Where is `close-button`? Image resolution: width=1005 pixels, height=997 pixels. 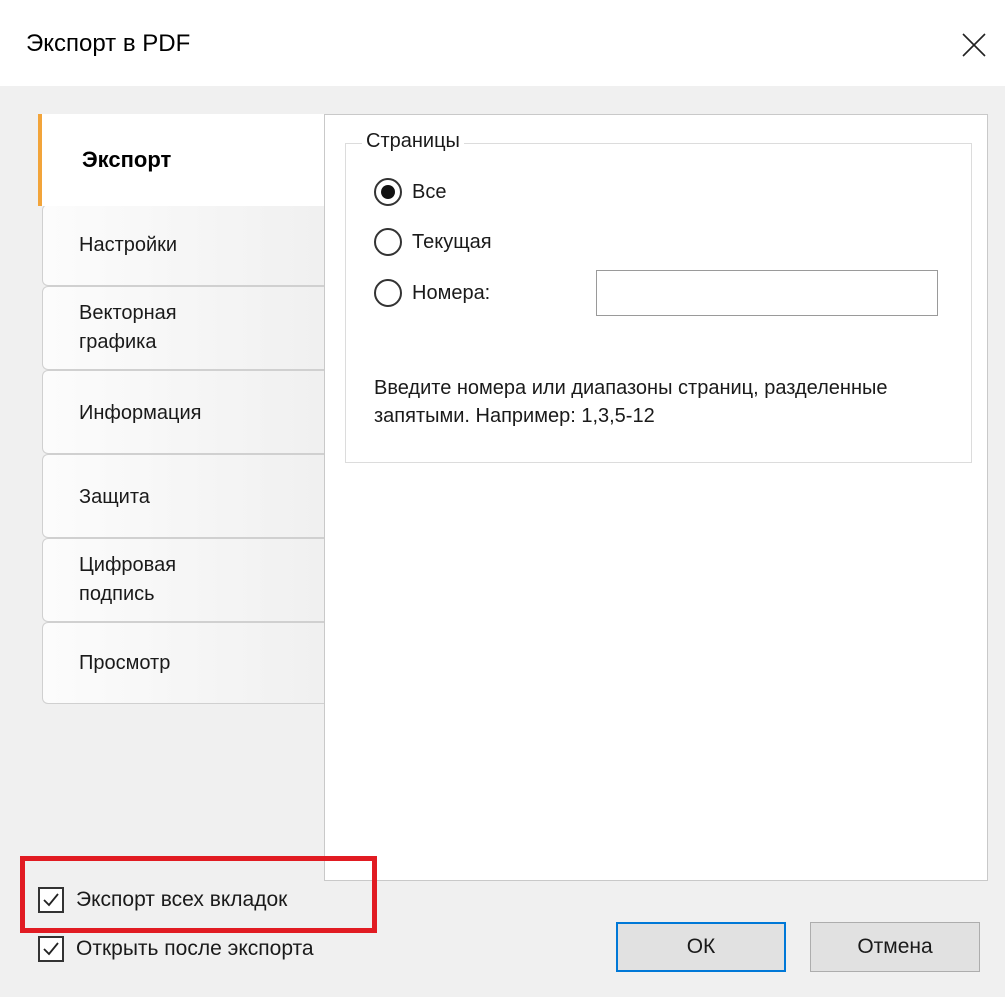 close-button is located at coordinates (974, 45).